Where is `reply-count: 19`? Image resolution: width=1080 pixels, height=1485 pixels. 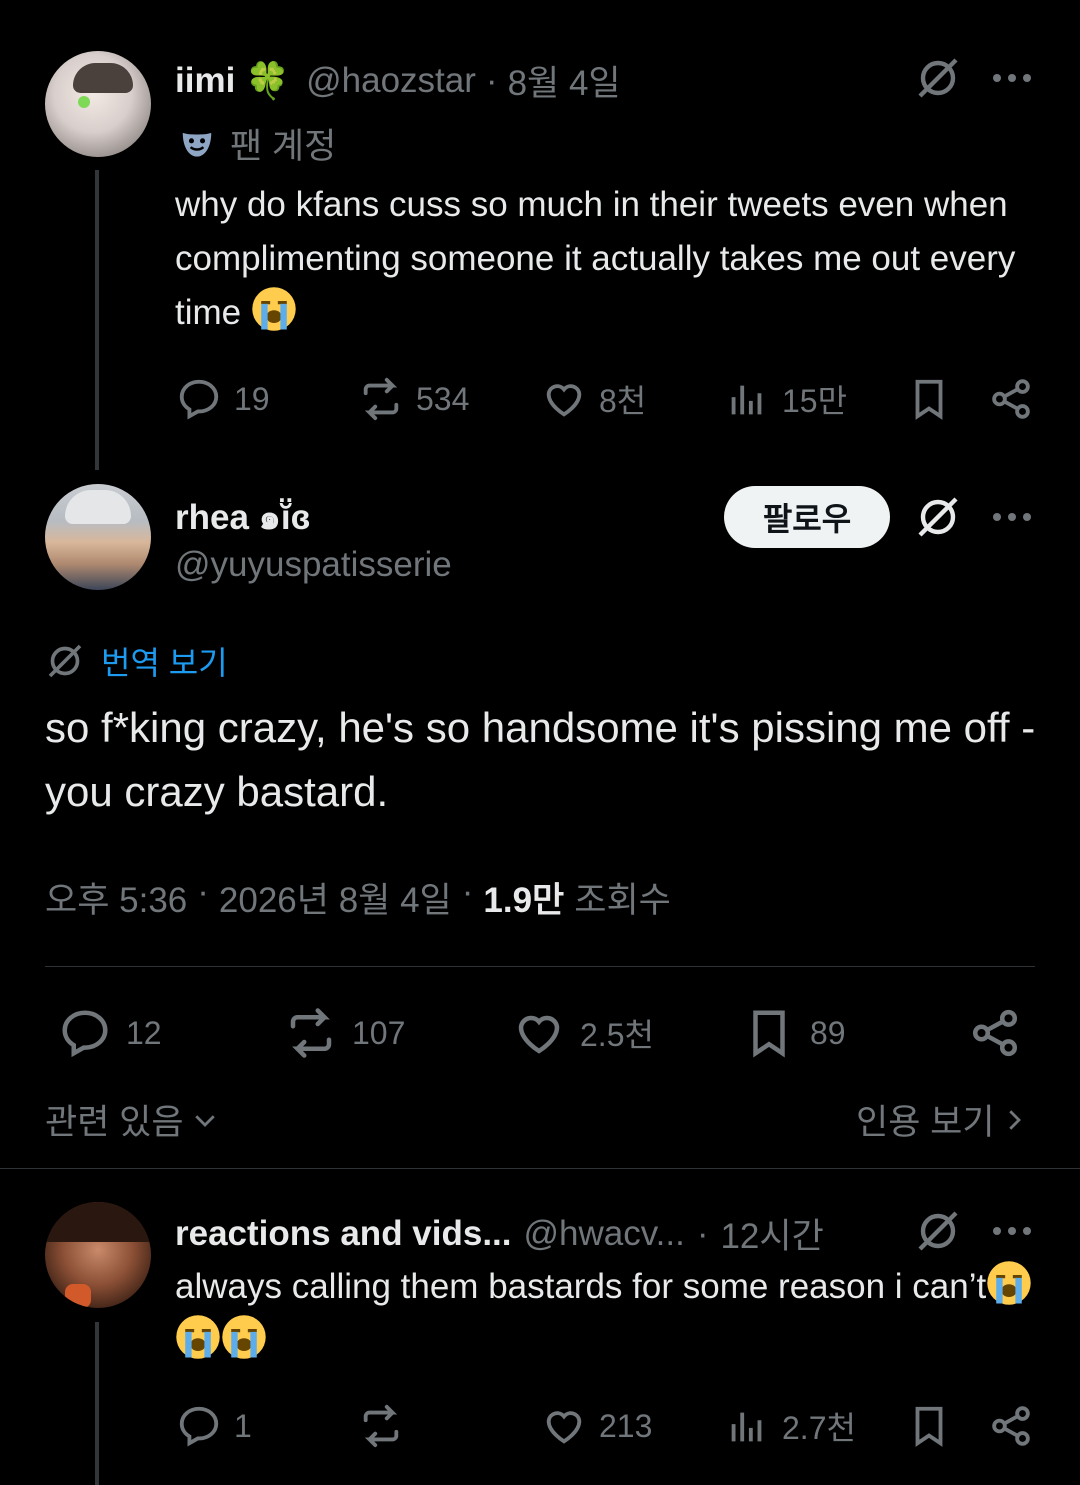 reply-count: 19 is located at coordinates (252, 398).